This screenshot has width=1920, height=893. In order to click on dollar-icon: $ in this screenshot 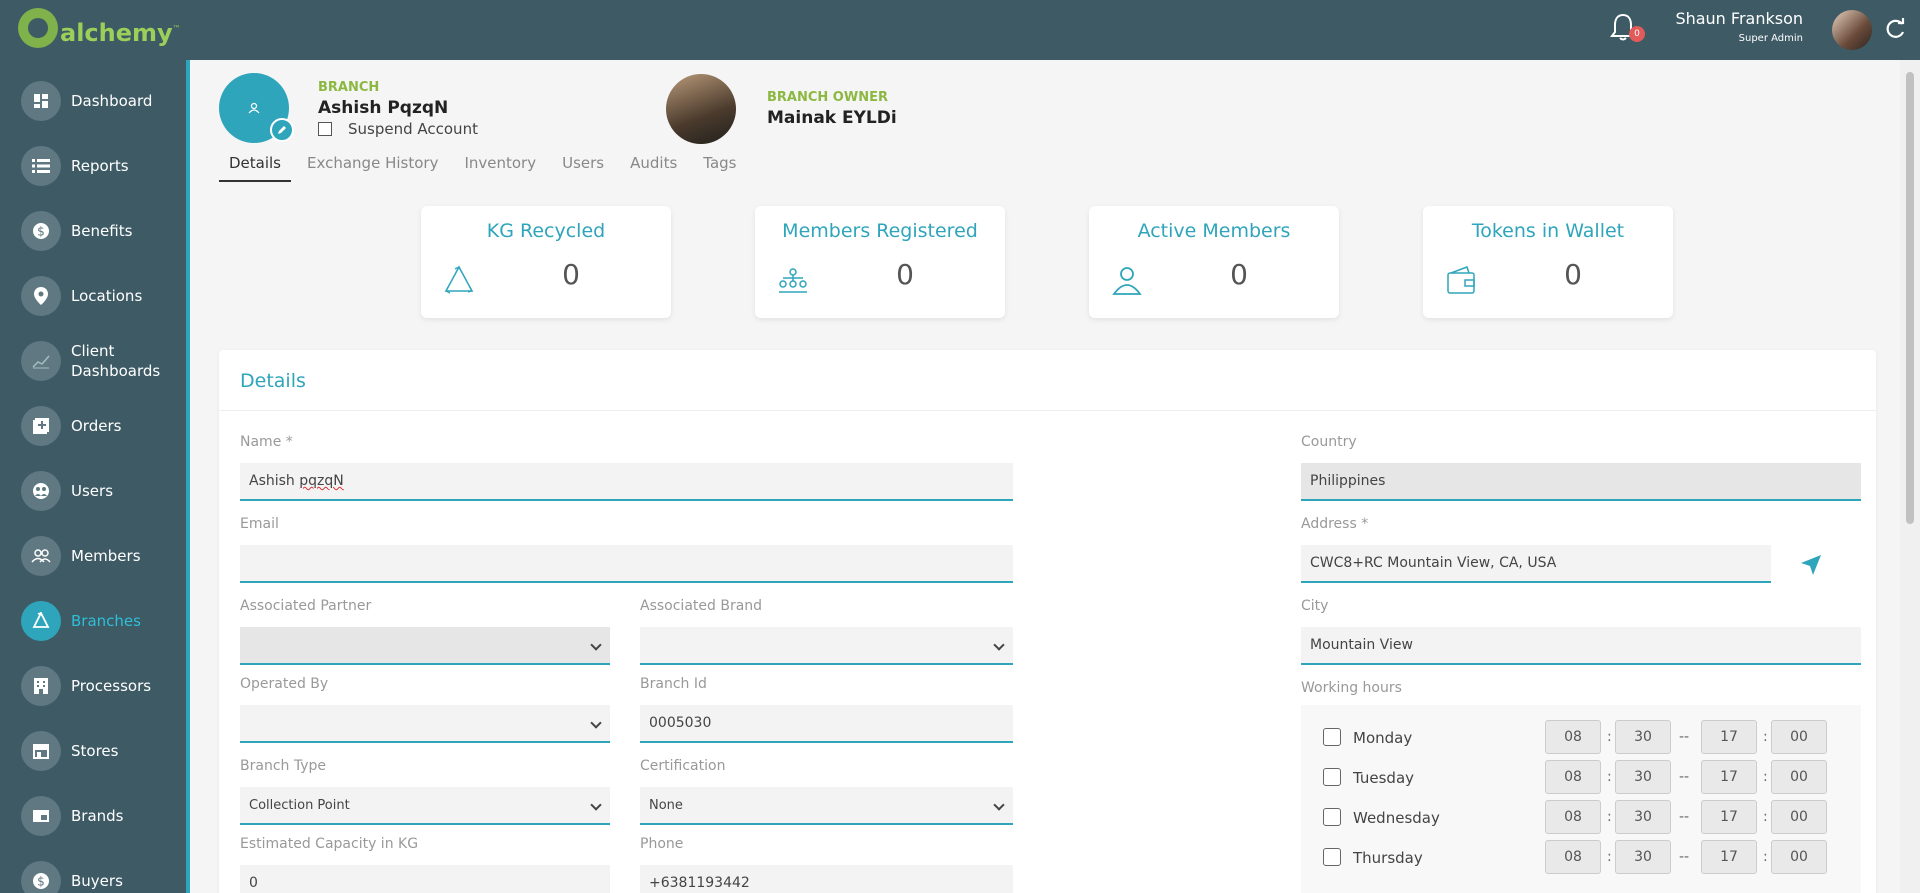, I will do `click(41, 231)`.